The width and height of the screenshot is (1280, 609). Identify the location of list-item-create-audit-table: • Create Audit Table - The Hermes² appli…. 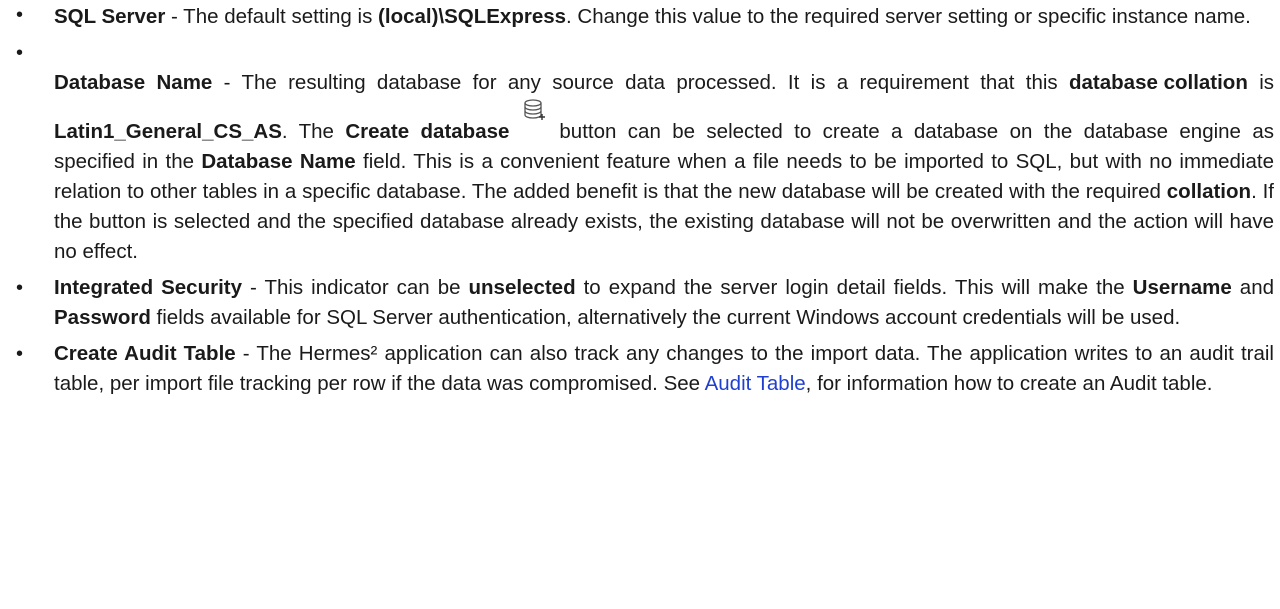
(640, 369).